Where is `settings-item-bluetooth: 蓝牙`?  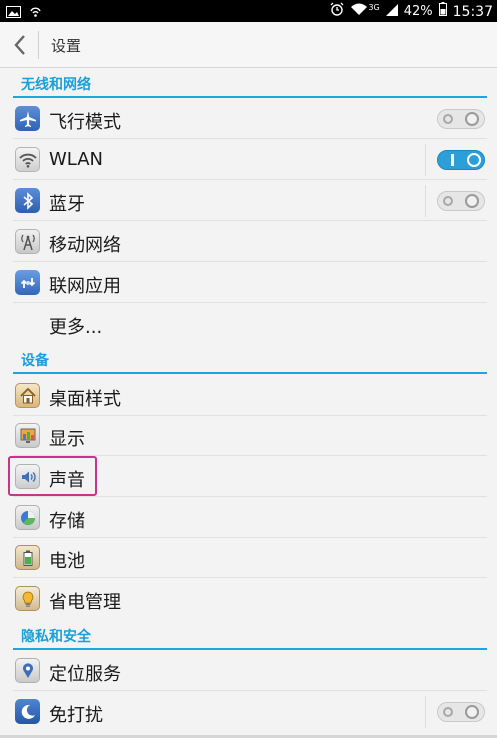
settings-item-bluetooth: 蓝牙 is located at coordinates (250, 201).